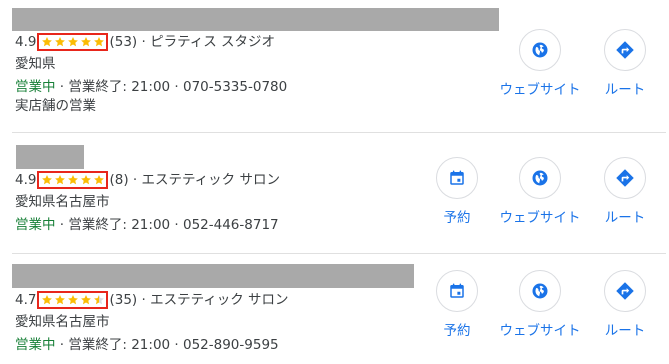  What do you see at coordinates (167, 225) in the screenshot?
I see `hours-phone: · 営業終了: 21:00 · 052-446-8717` at bounding box center [167, 225].